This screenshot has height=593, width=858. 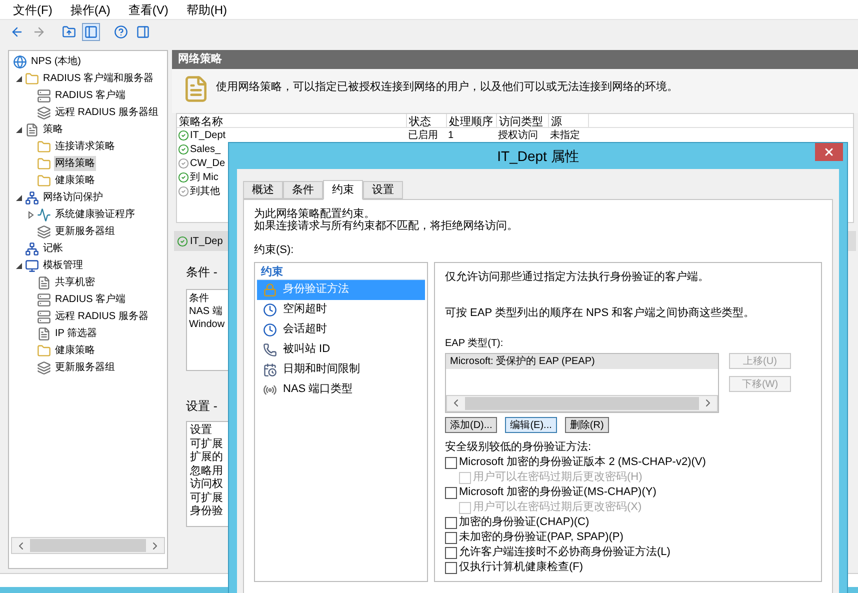 I want to click on folder-icon, so click(x=44, y=181).